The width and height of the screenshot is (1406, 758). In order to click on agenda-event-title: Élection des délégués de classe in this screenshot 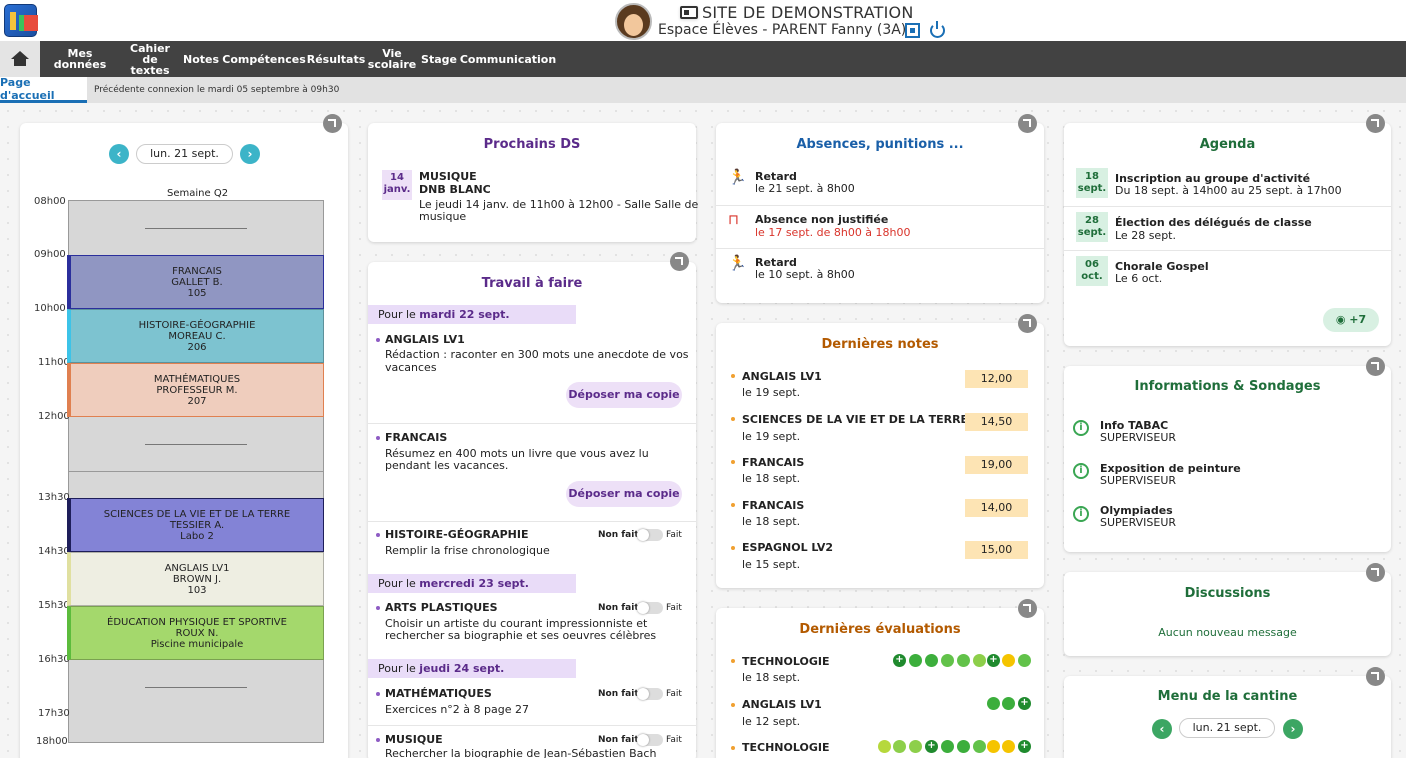, I will do `click(1213, 222)`.